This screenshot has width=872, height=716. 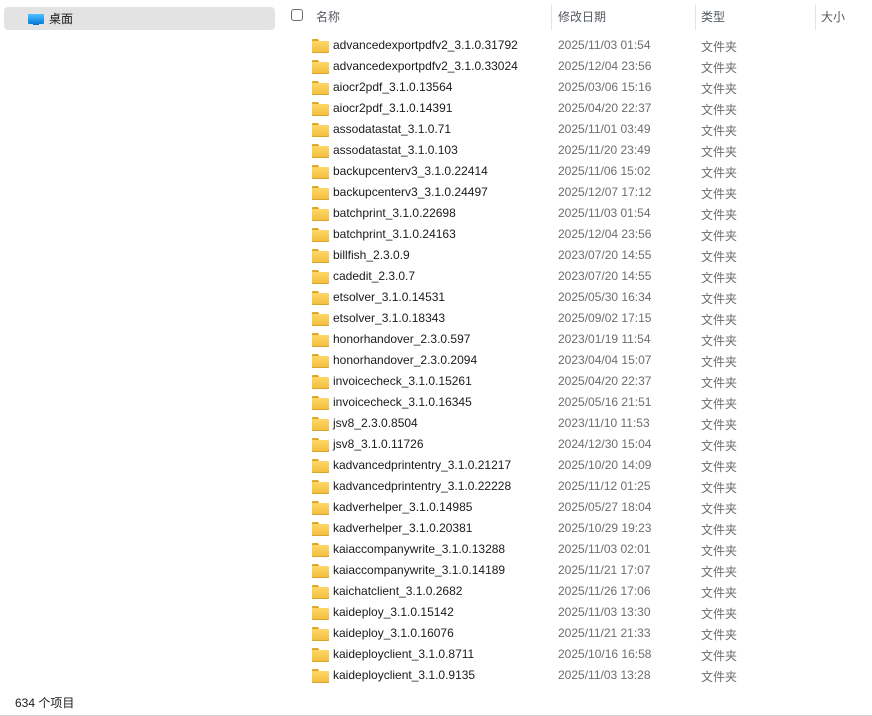 I want to click on nav-item-label: 桌面, so click(x=61, y=19).